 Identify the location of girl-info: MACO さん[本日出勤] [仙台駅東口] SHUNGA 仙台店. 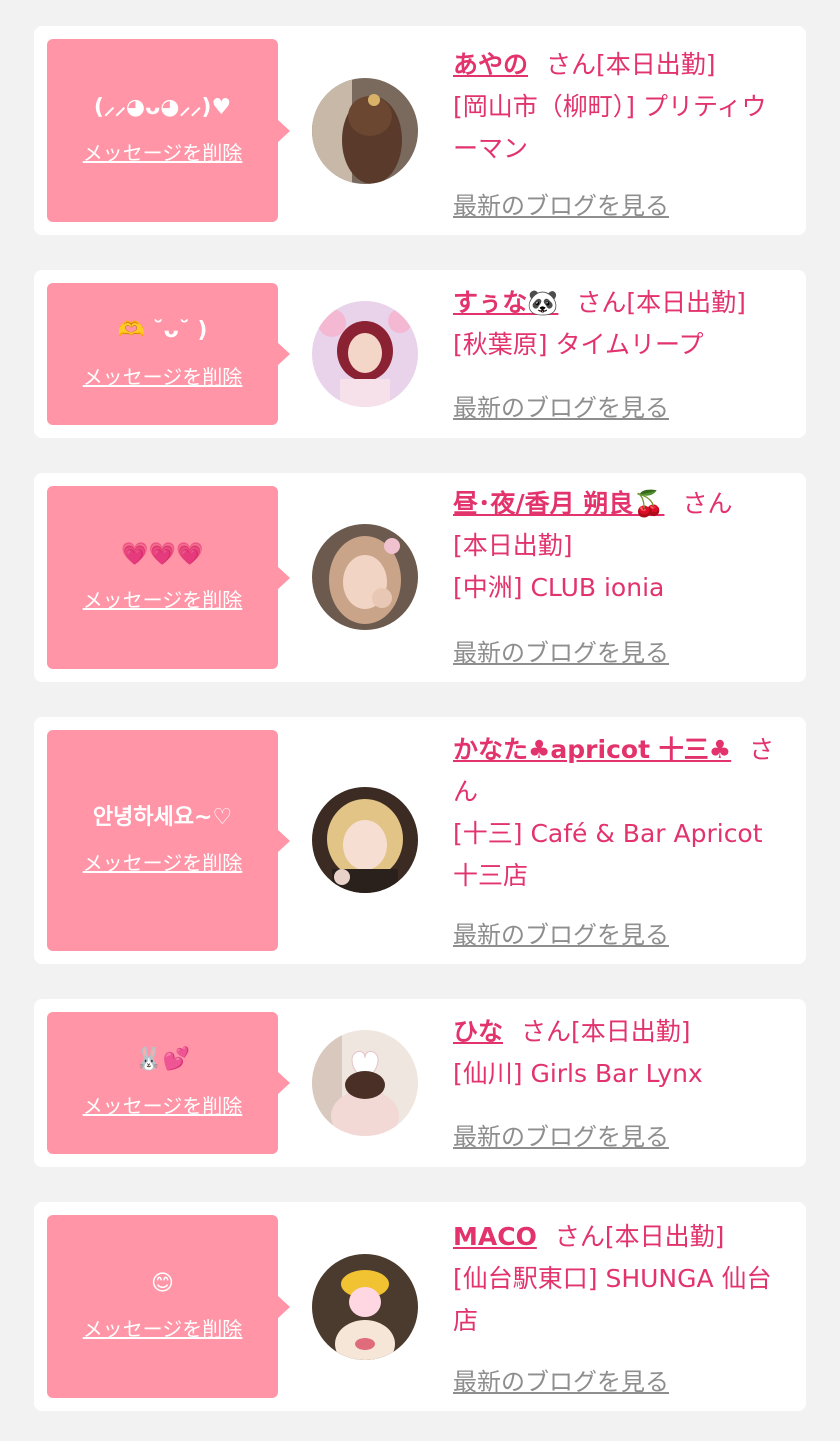
(620, 1279).